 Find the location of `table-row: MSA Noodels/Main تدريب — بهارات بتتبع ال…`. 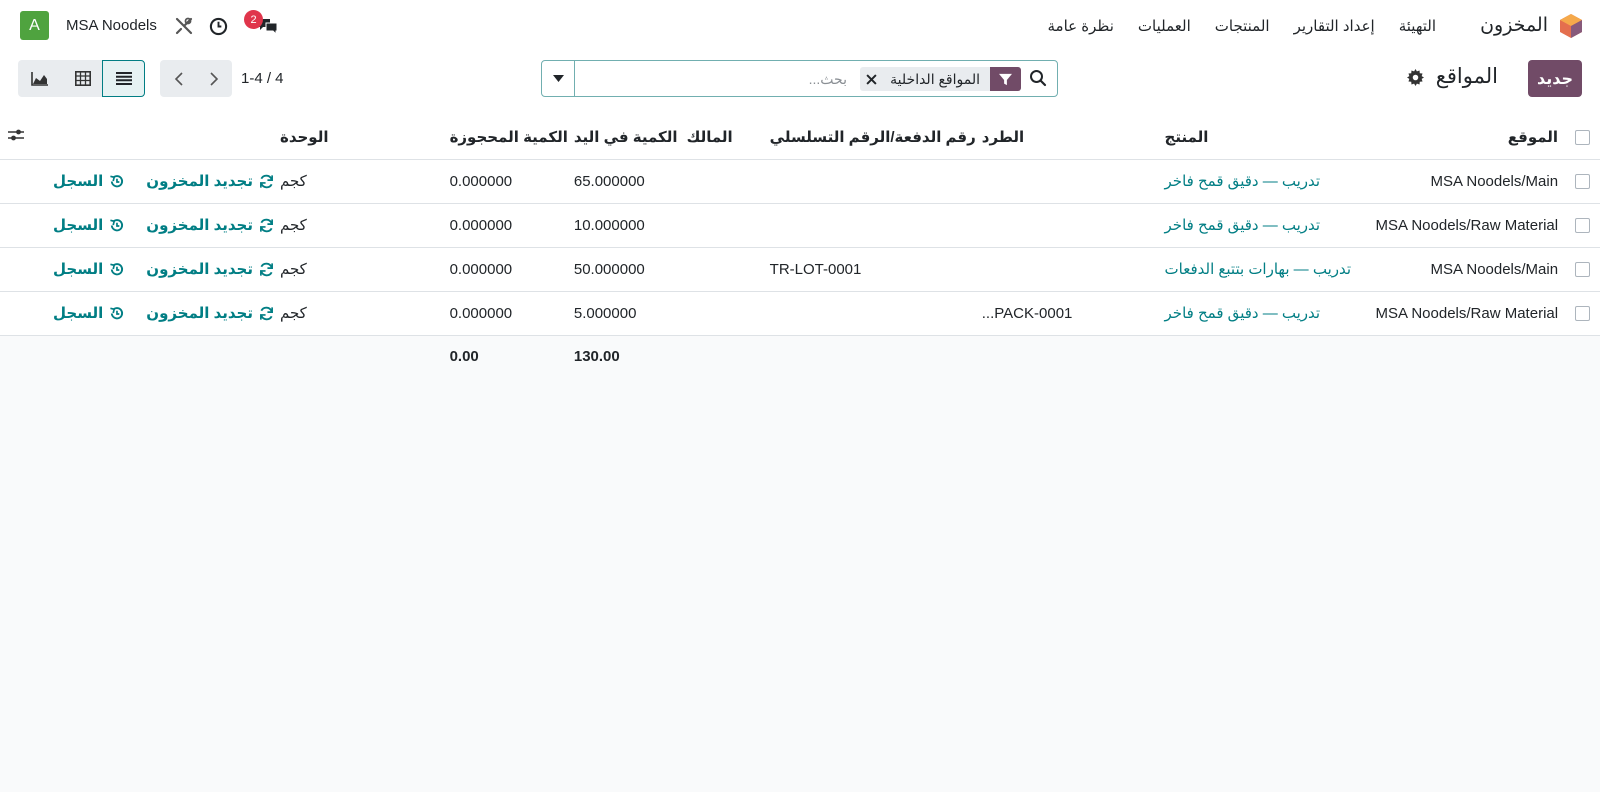

table-row: MSA Noodels/Main تدريب — بهارات بتتبع ال… is located at coordinates (800, 269).